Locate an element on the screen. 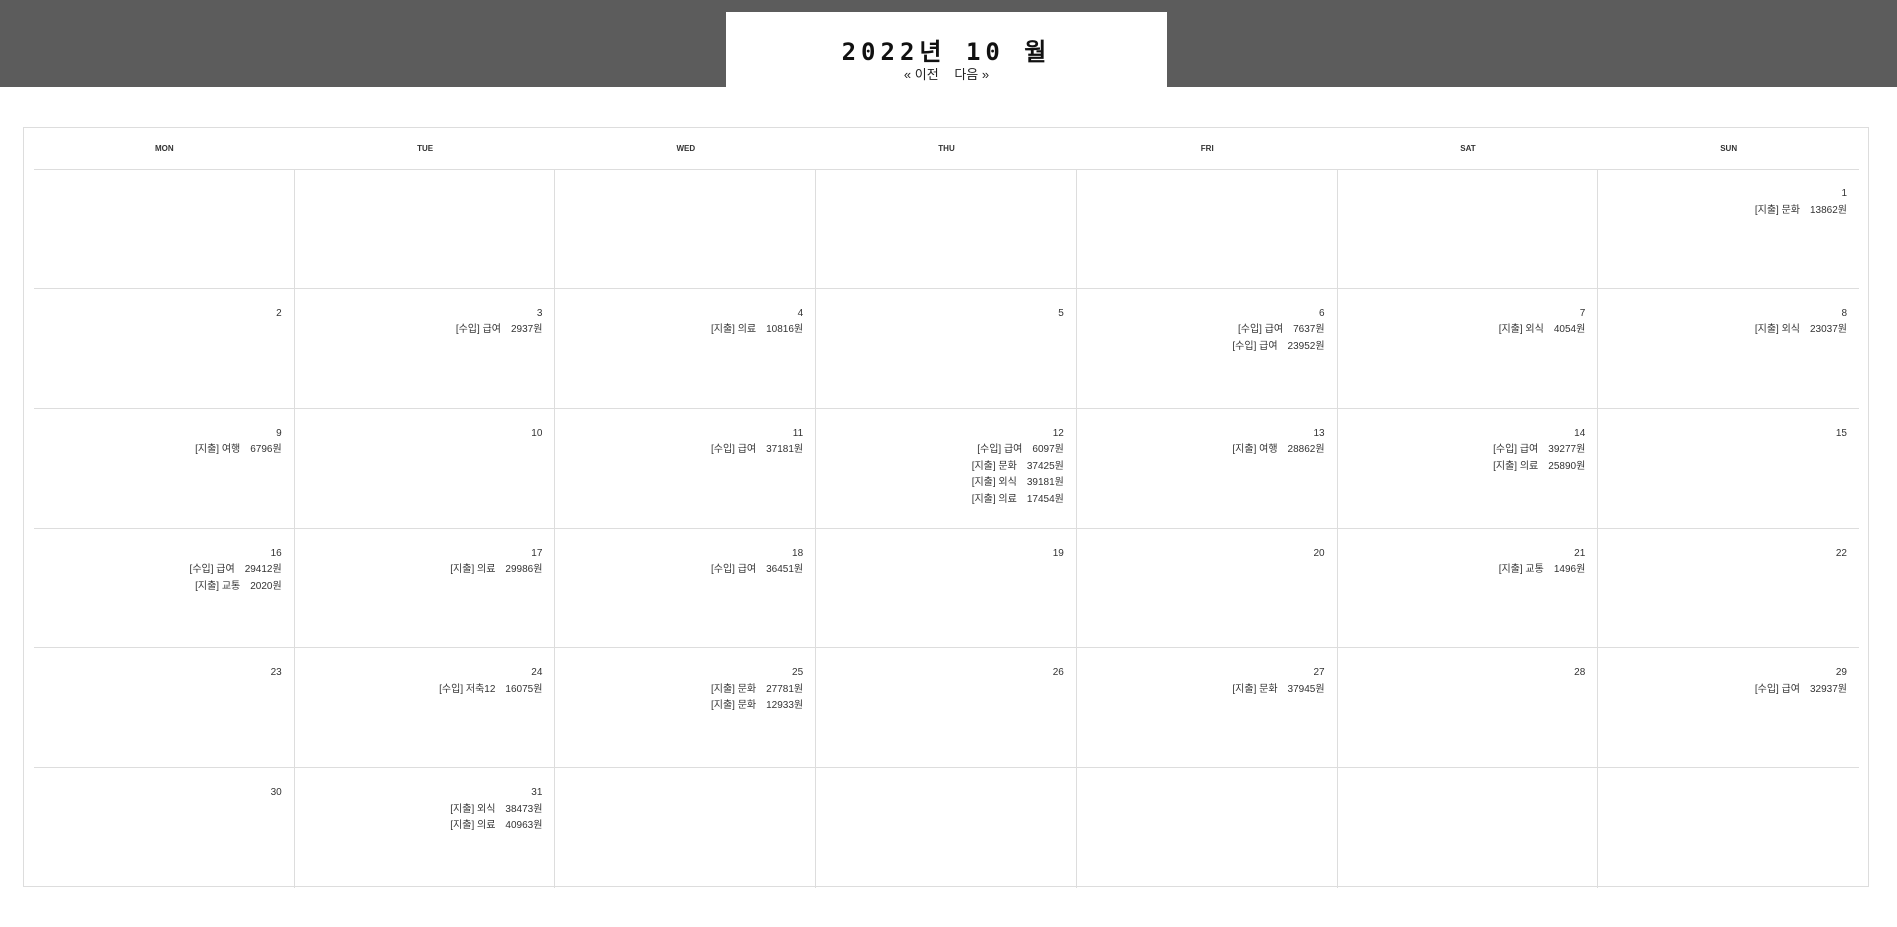 The width and height of the screenshot is (1897, 927). calendar-day-cell: 7 [지출] 외식 4054원 is located at coordinates (1468, 348).